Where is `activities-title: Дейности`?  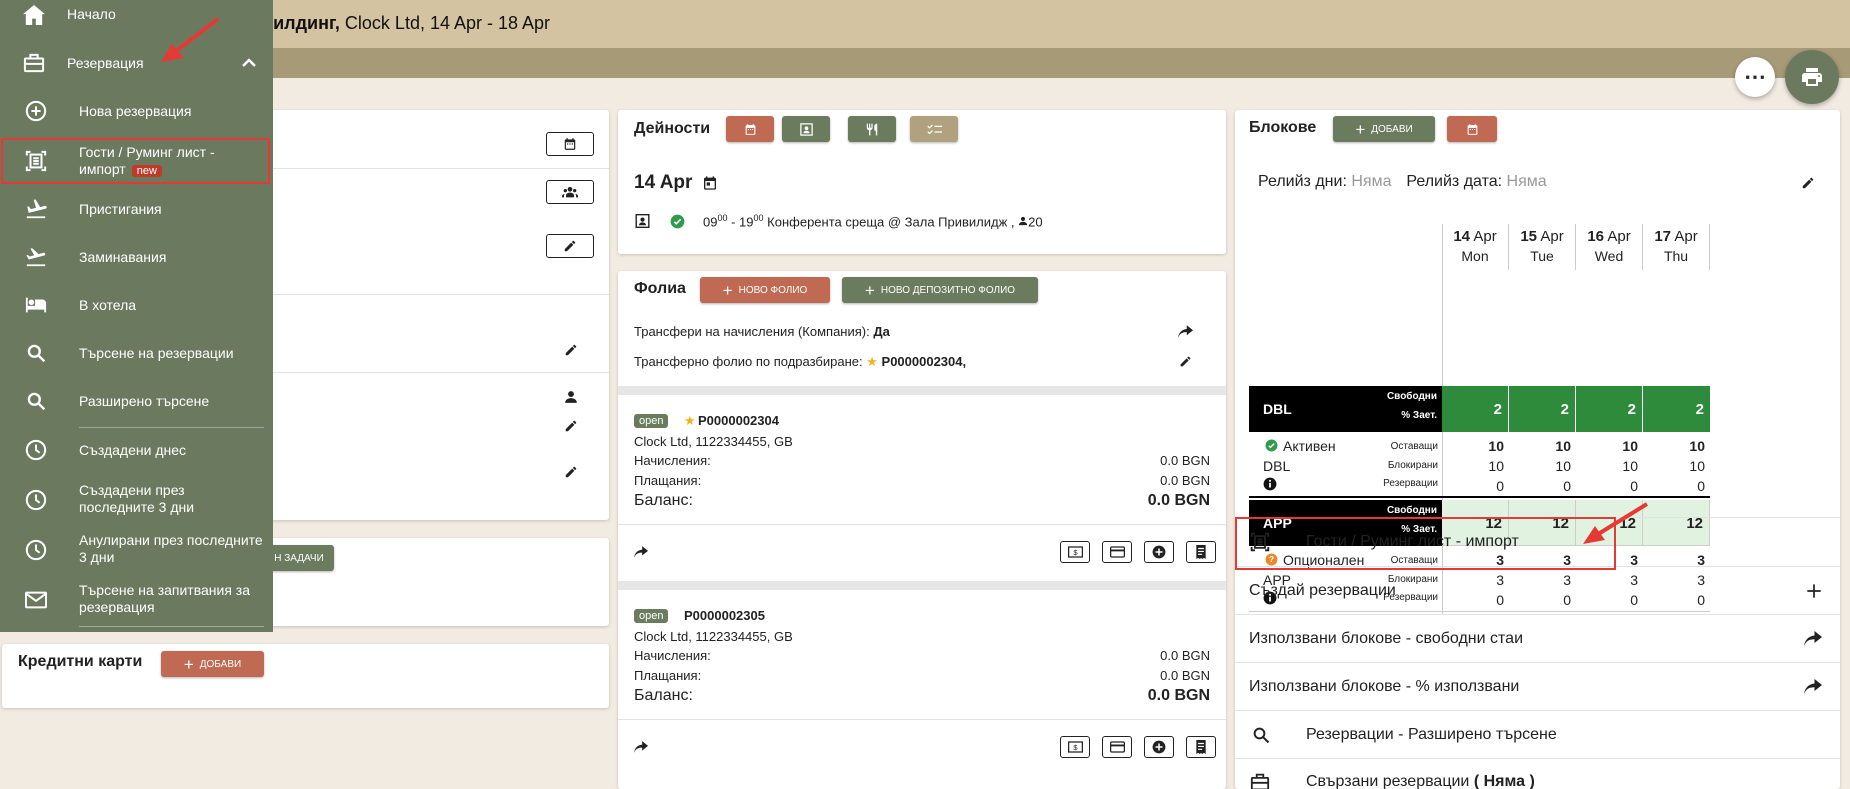
activities-title: Дейности is located at coordinates (672, 128).